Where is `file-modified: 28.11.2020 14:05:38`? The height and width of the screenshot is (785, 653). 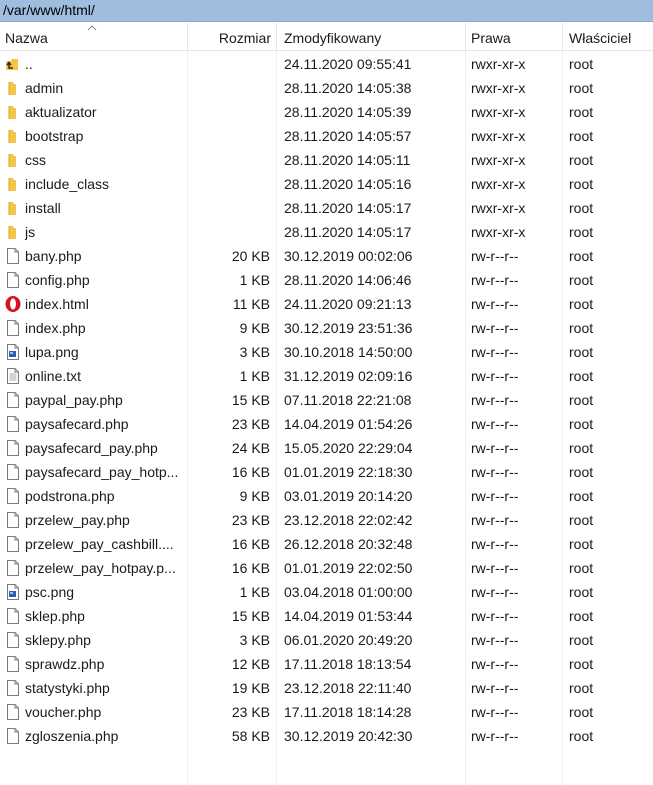
file-modified: 28.11.2020 14:05:38 is located at coordinates (348, 88).